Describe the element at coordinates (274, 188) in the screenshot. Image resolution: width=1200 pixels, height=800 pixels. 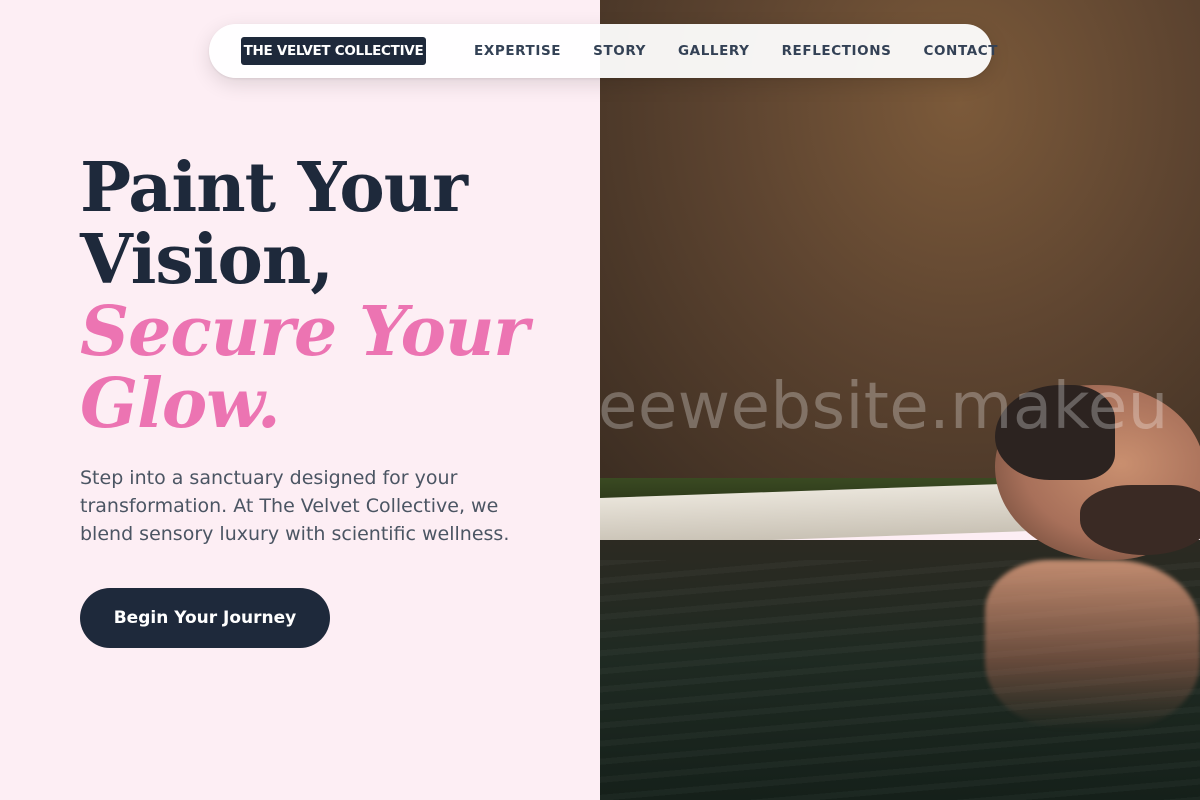
I see `headline-line: Paint Your` at that location.